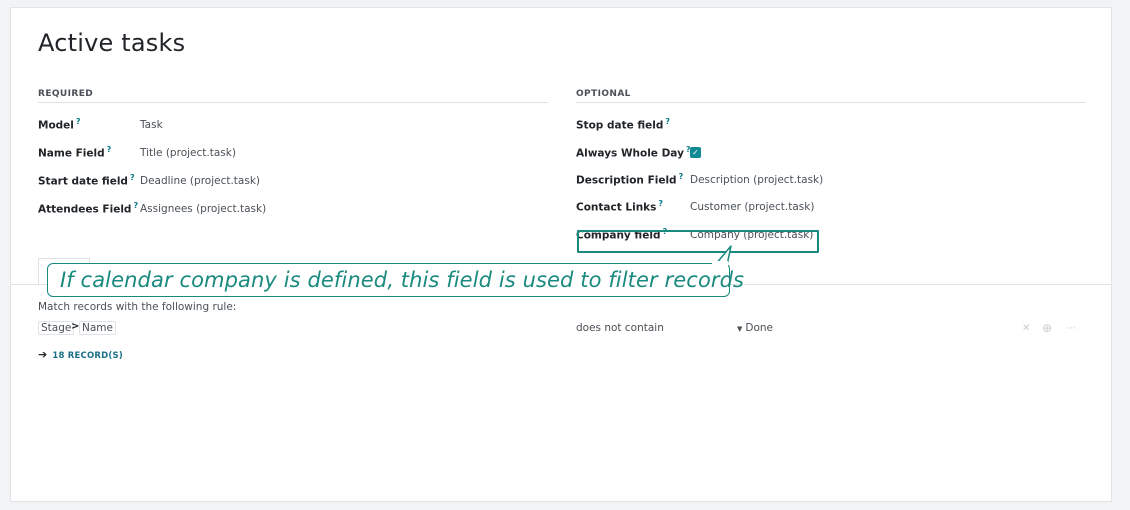  What do you see at coordinates (293, 96) in the screenshot?
I see `required-section-heading: REQUIRED` at bounding box center [293, 96].